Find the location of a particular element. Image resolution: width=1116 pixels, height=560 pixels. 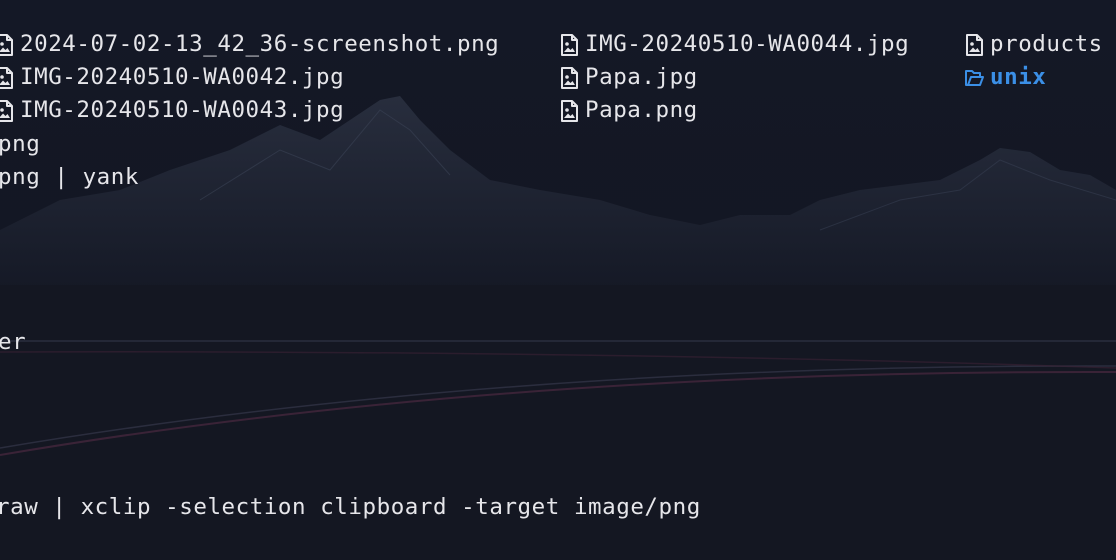

file-entry: 2024-07-02-13_42_36-screenshot.png is located at coordinates (249, 44).